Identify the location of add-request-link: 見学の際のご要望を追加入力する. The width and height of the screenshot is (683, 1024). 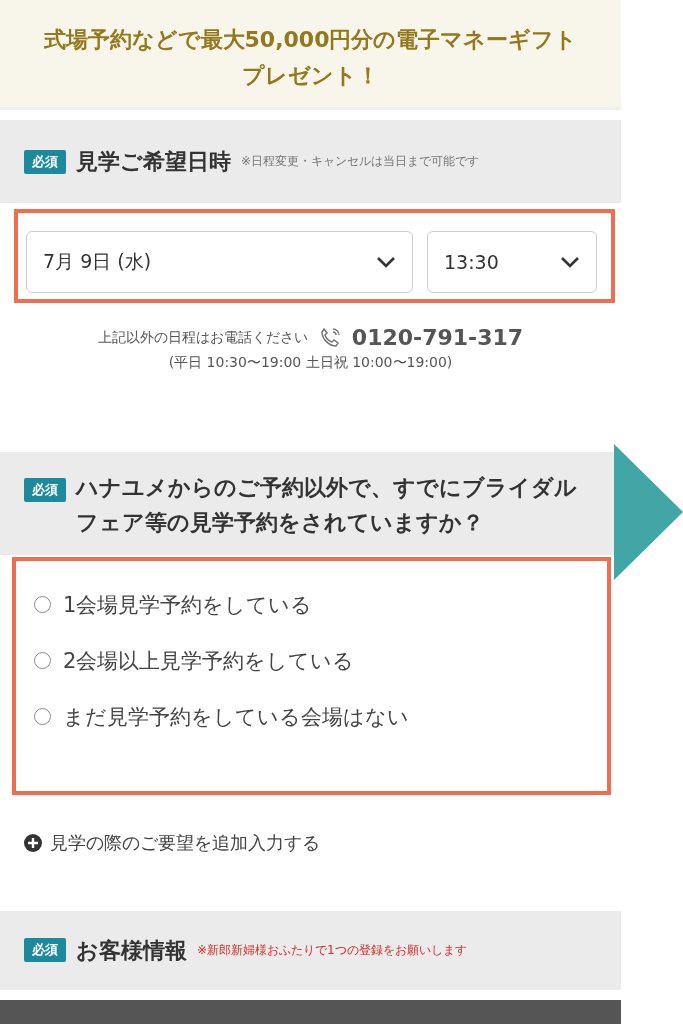
(172, 842).